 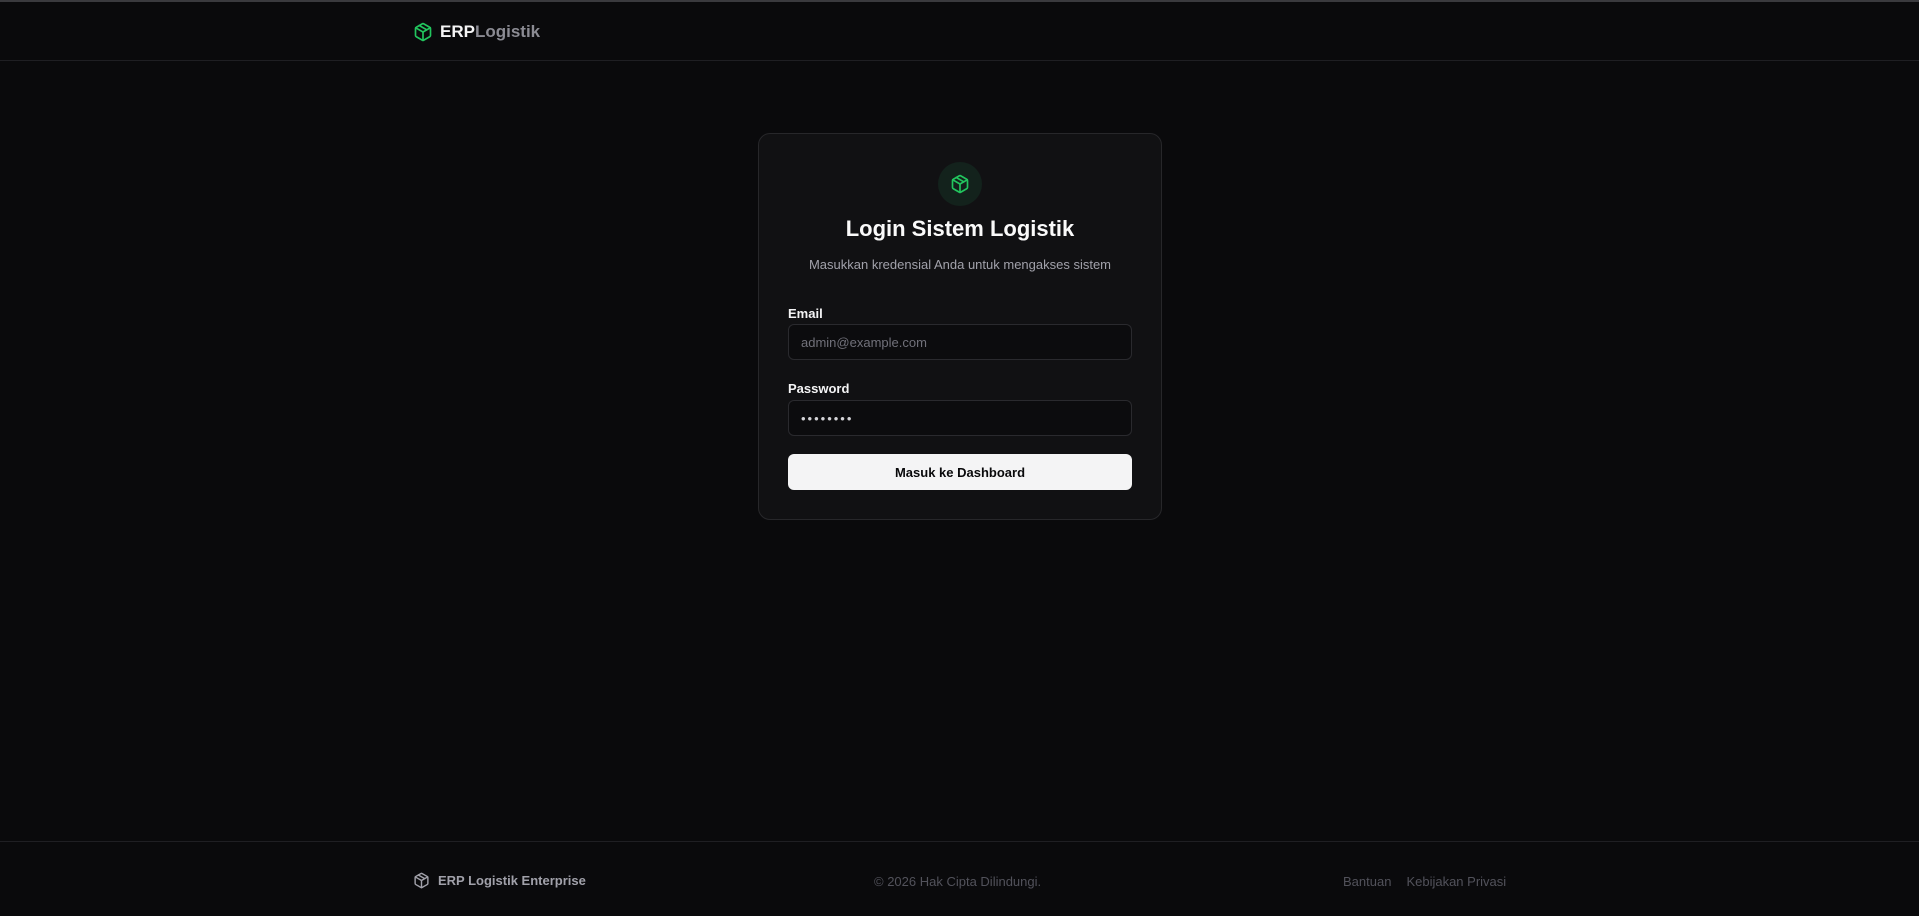 I want to click on footer-link-privacy-policy: Kebijakan Privasi, so click(x=1456, y=881).